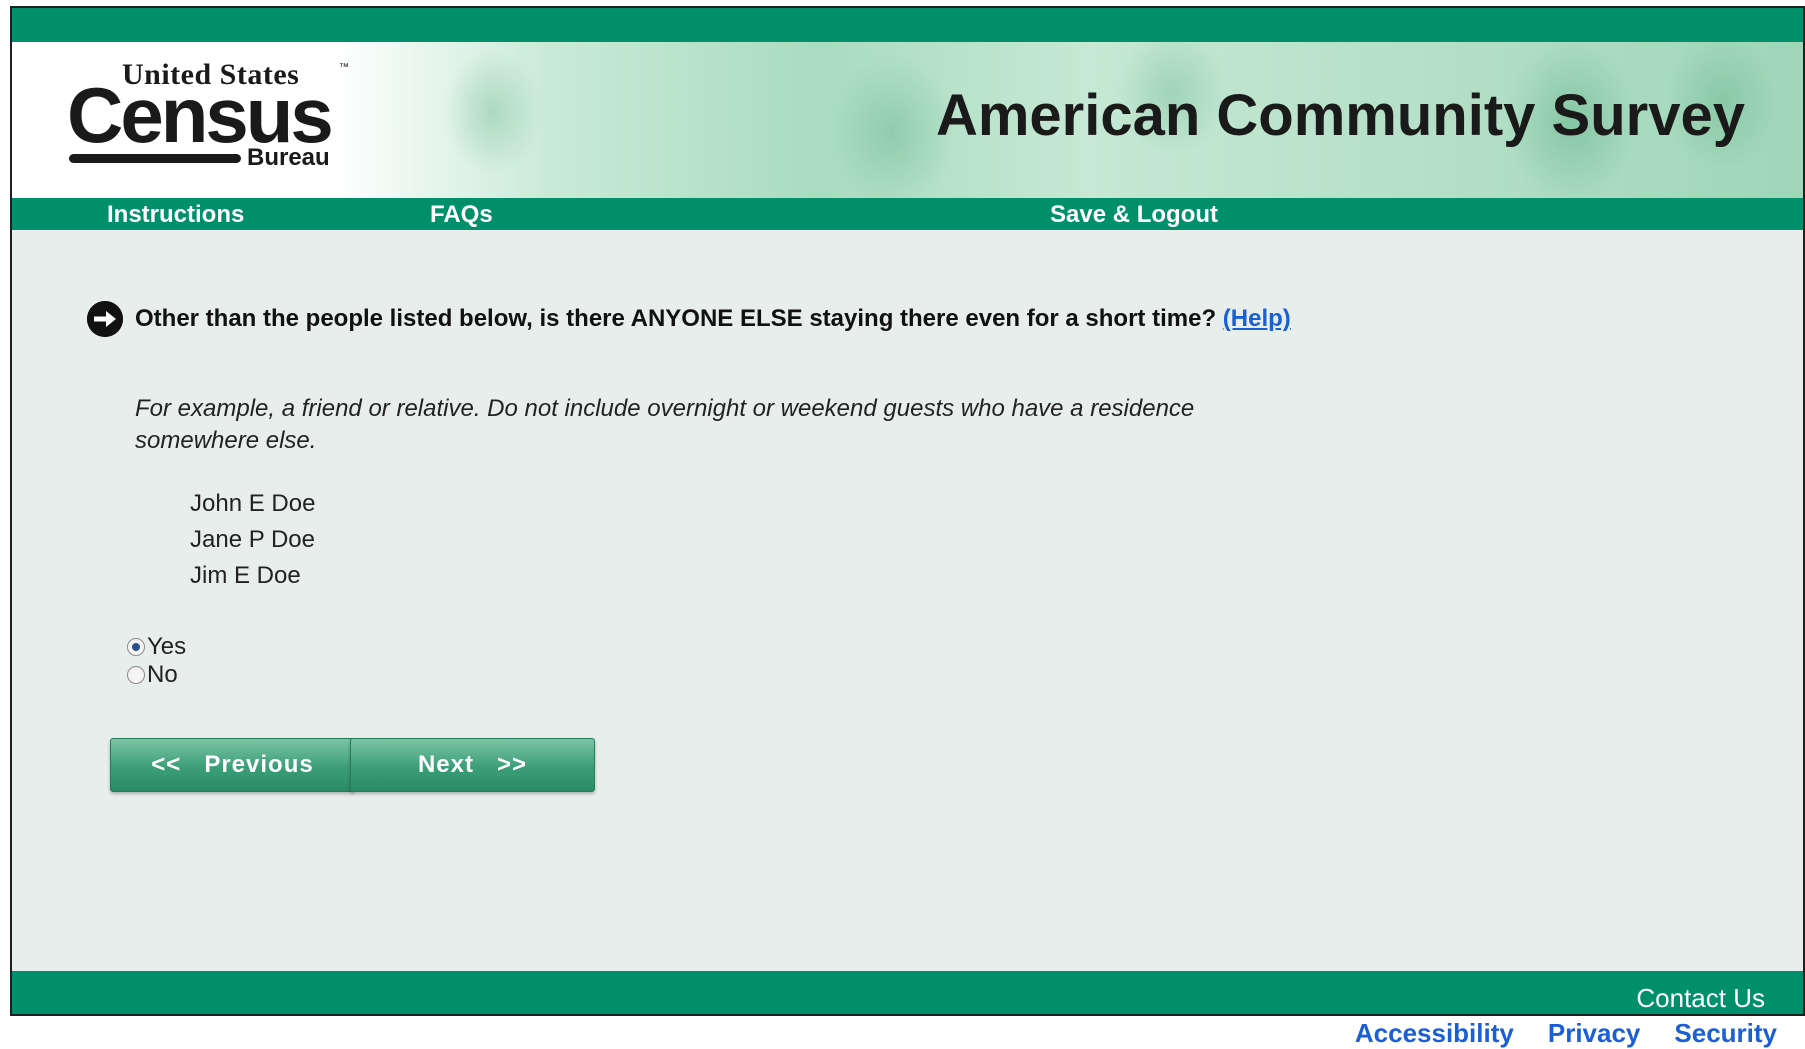 The image size is (1805, 1049). I want to click on no-label: No, so click(162, 675).